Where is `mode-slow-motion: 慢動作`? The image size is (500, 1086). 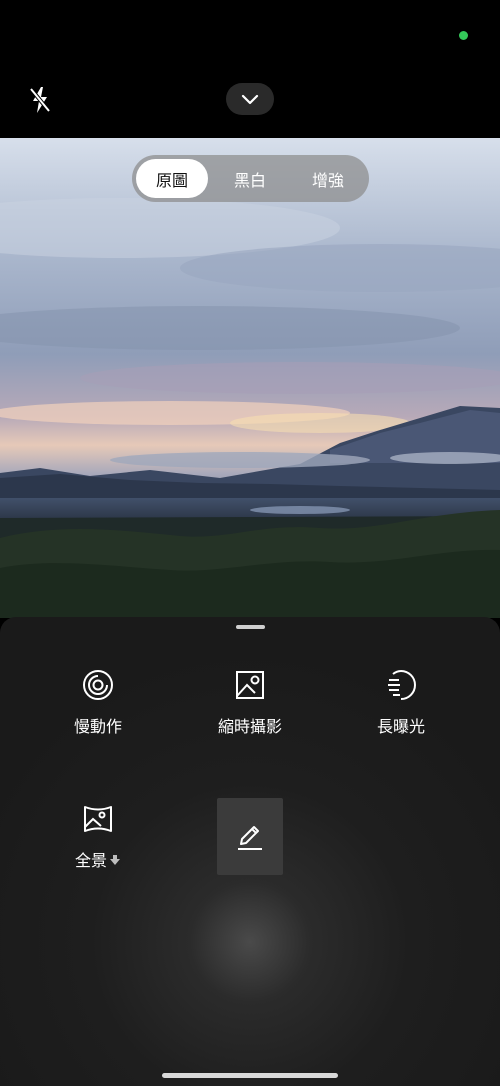
mode-slow-motion: 慢動作 is located at coordinates (98, 702).